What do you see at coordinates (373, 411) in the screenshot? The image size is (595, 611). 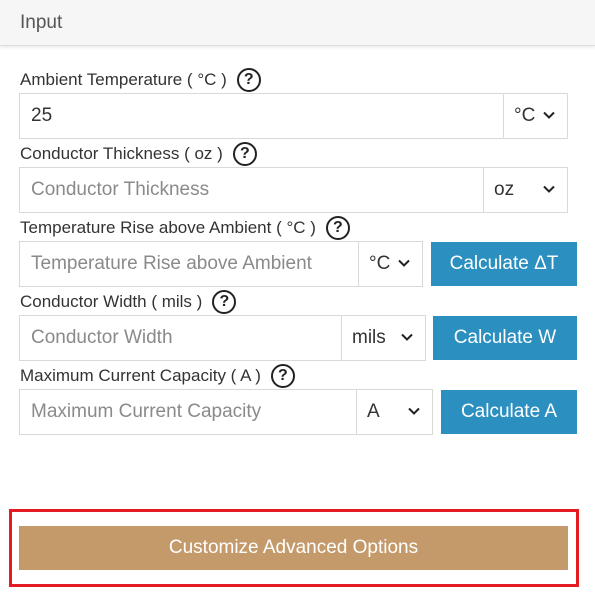 I see `maximum-current-unit-value: A` at bounding box center [373, 411].